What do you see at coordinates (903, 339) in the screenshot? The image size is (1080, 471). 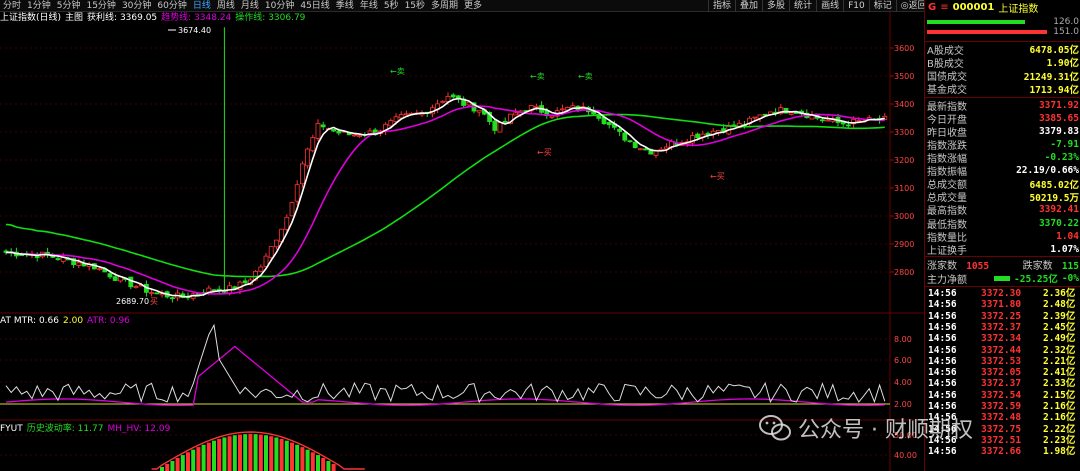 I see `y-tick-label: 8.00` at bounding box center [903, 339].